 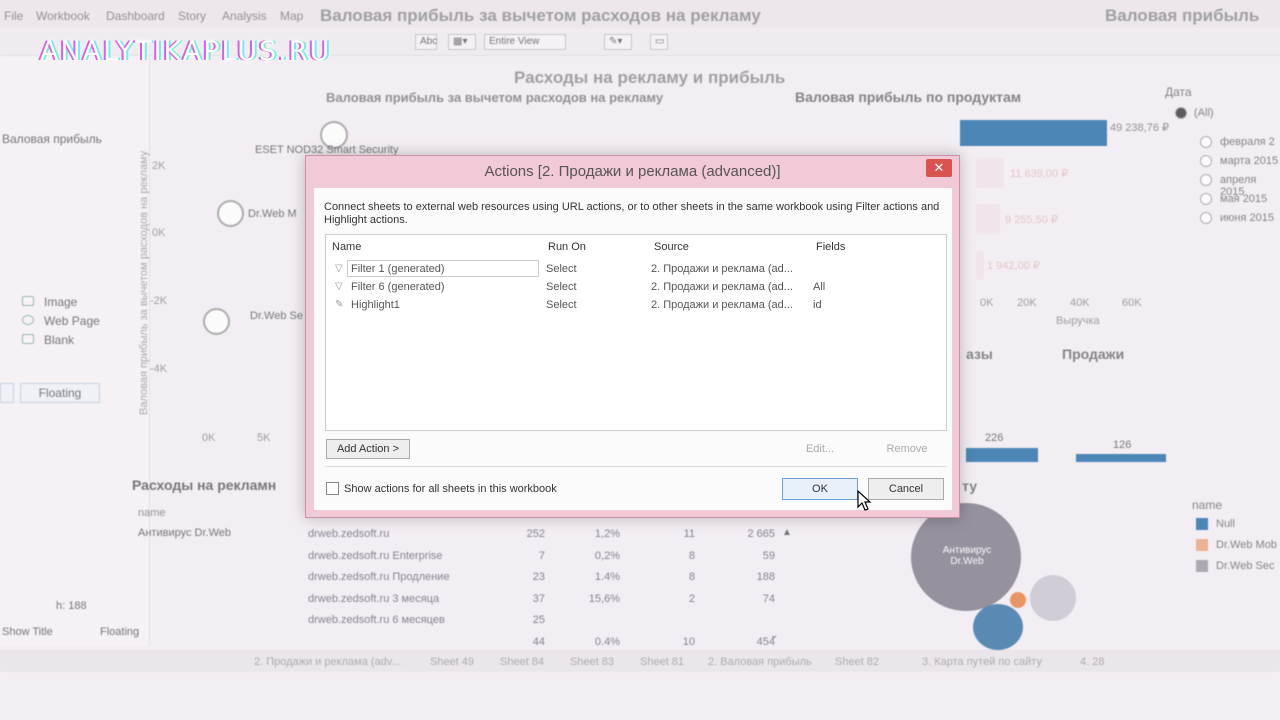 I want to click on table-cell: 15,6%, so click(x=604, y=598).